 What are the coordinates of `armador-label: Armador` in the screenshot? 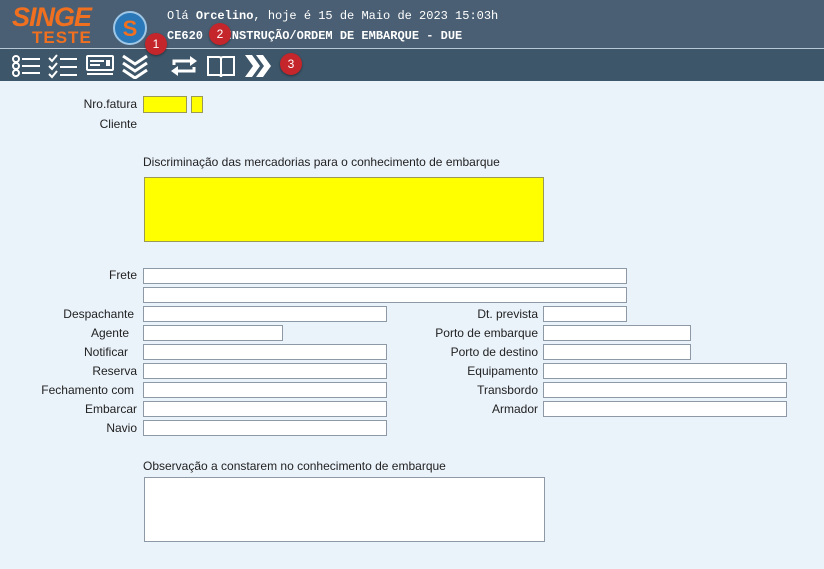 It's located at (514, 409).